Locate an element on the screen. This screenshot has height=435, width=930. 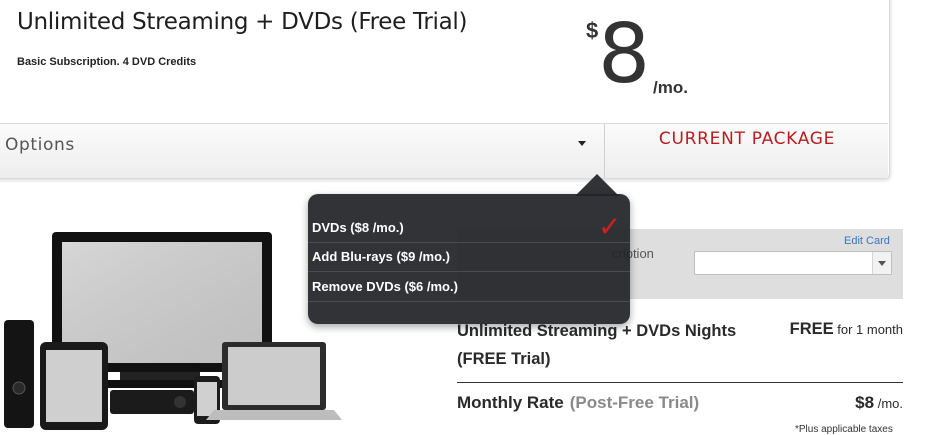
dropdown-item-remove-dvds: Remove DVDs ($6 /mo.) is located at coordinates (469, 287).